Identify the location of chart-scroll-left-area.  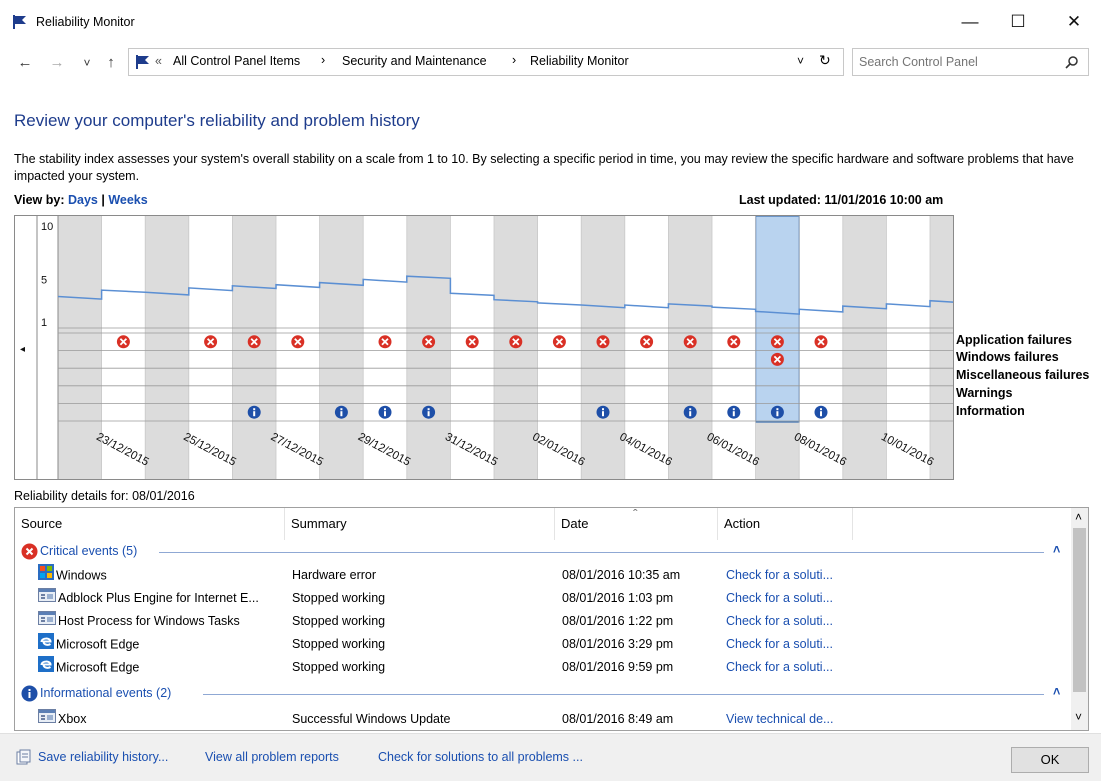
(26, 347).